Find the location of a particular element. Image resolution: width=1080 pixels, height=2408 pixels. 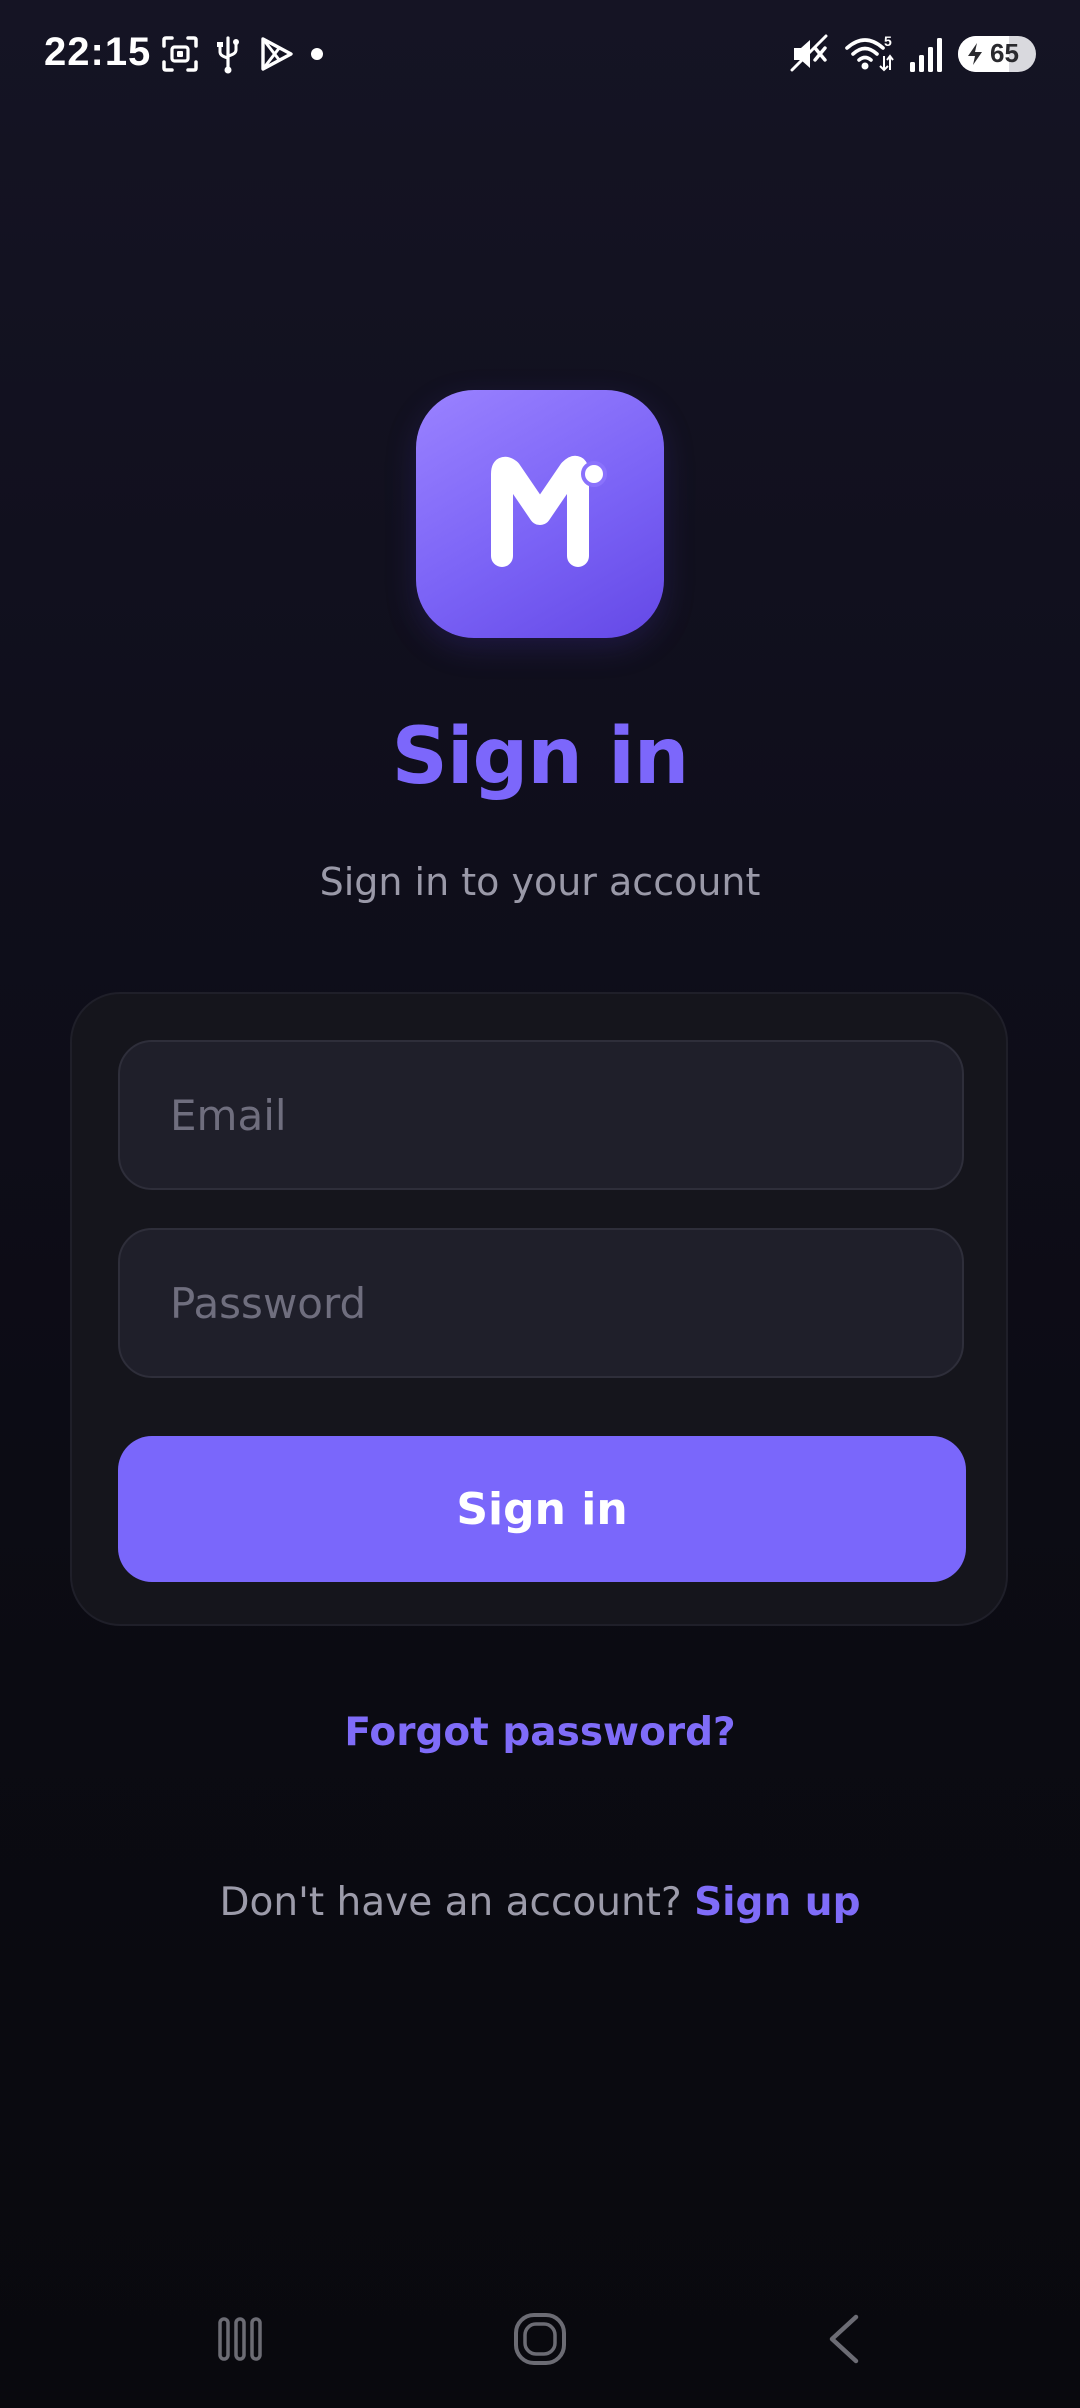

usb-icon is located at coordinates (228, 54).